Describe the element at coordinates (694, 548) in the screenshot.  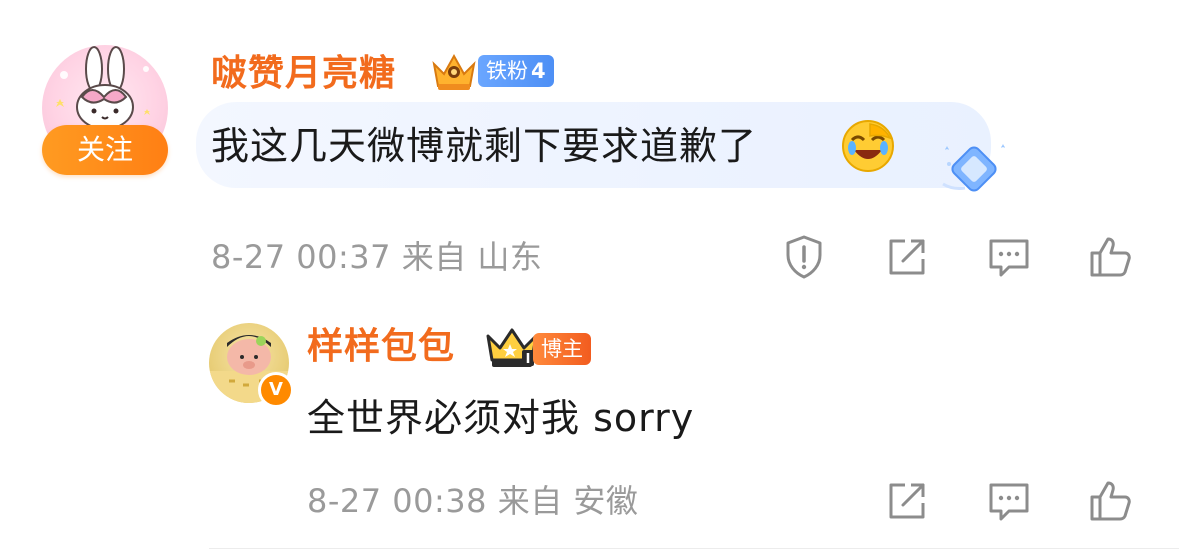
I see `divider` at that location.